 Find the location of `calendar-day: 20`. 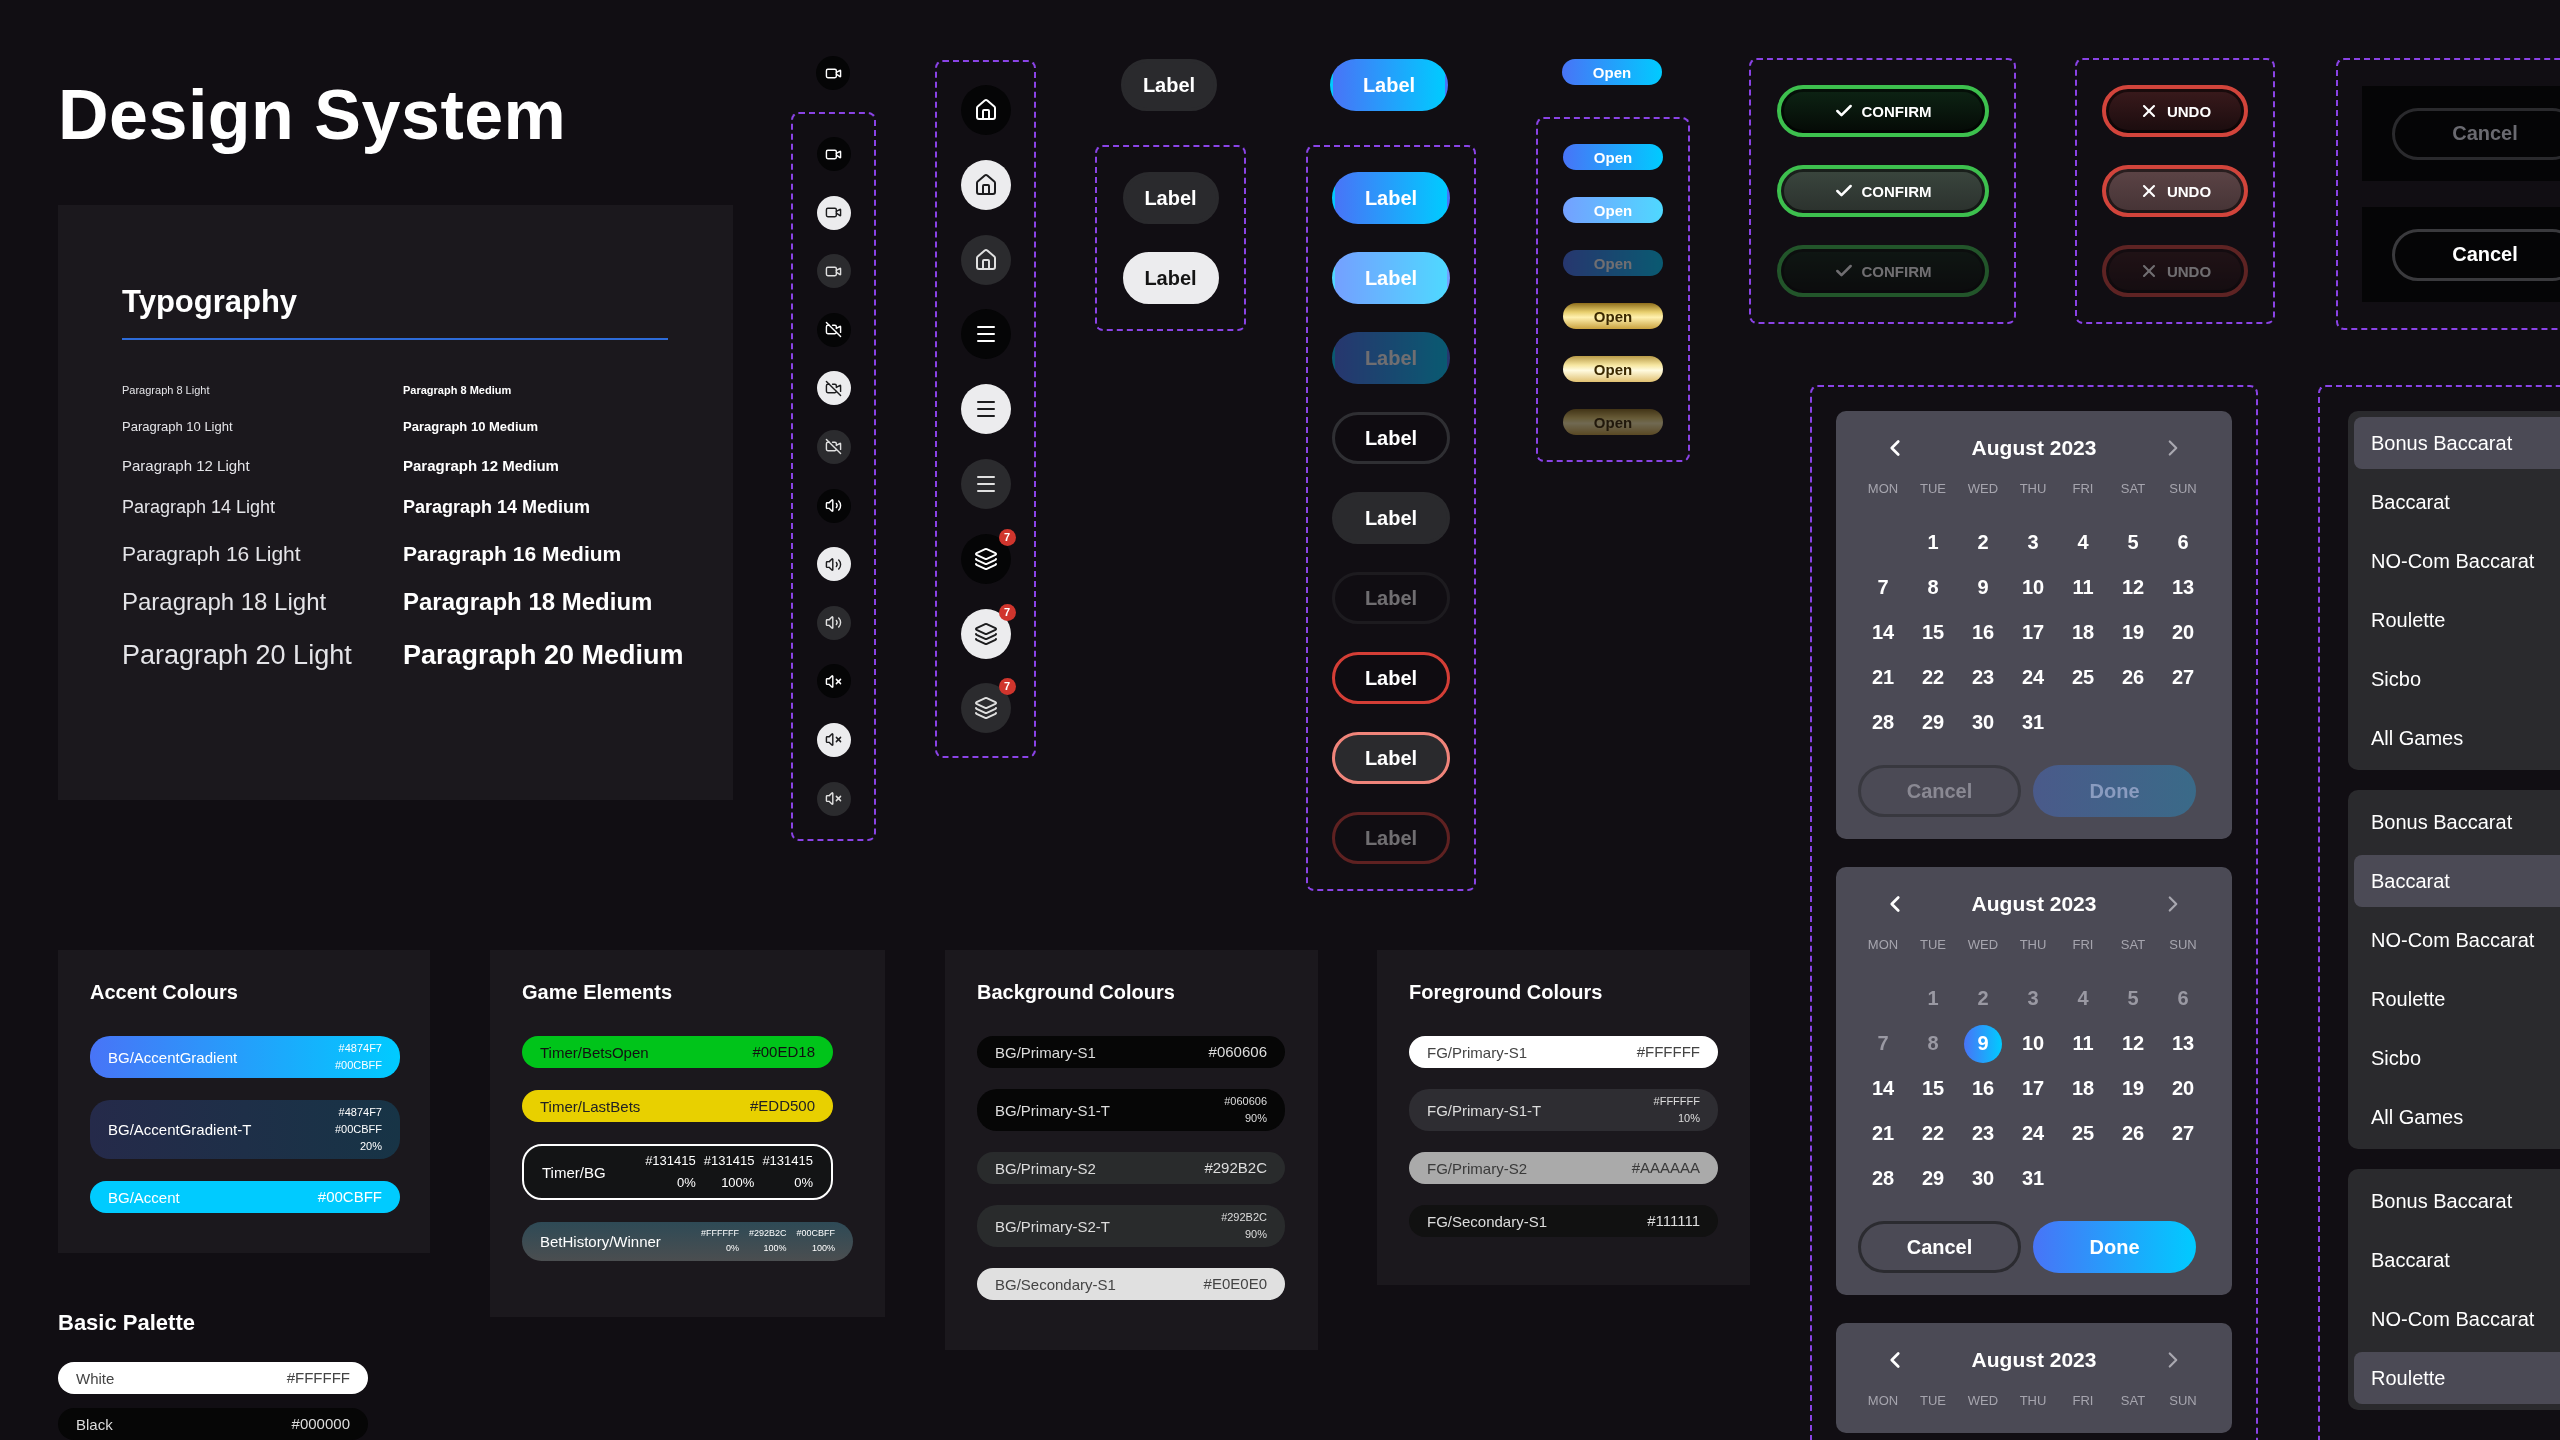

calendar-day: 20 is located at coordinates (2183, 632).